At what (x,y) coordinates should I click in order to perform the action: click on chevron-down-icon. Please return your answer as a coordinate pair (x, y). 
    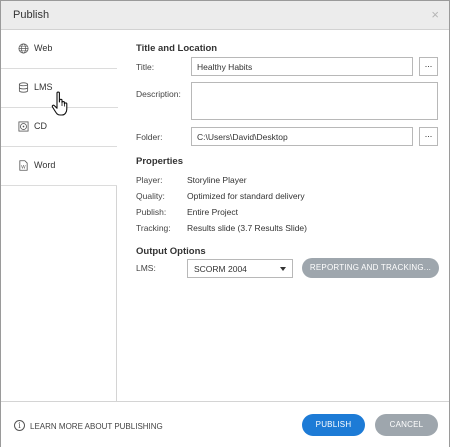
    Looking at the image, I should click on (283, 269).